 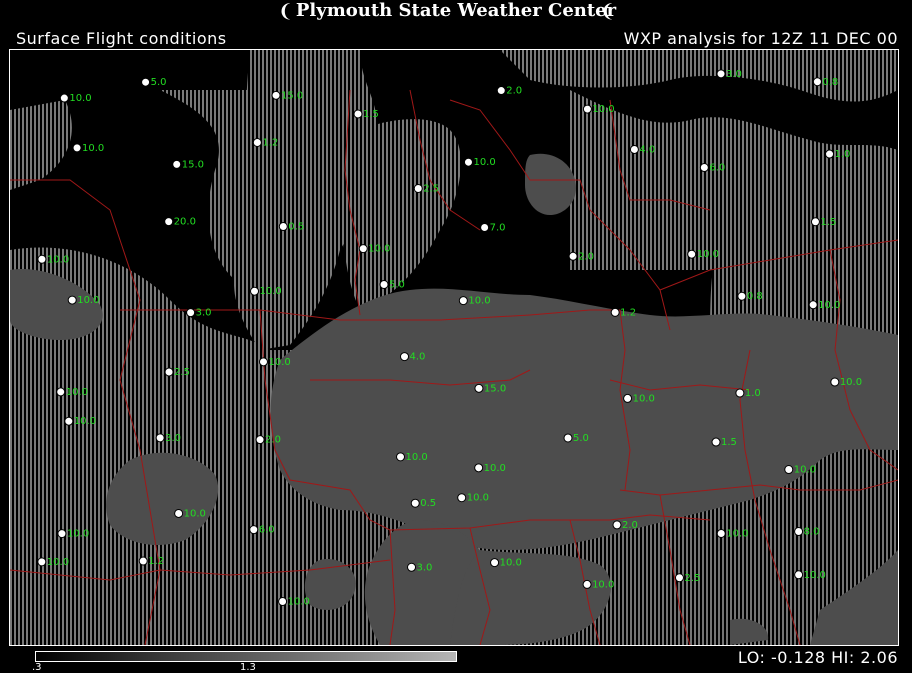 What do you see at coordinates (717, 168) in the screenshot?
I see `visibility-value: 6.0` at bounding box center [717, 168].